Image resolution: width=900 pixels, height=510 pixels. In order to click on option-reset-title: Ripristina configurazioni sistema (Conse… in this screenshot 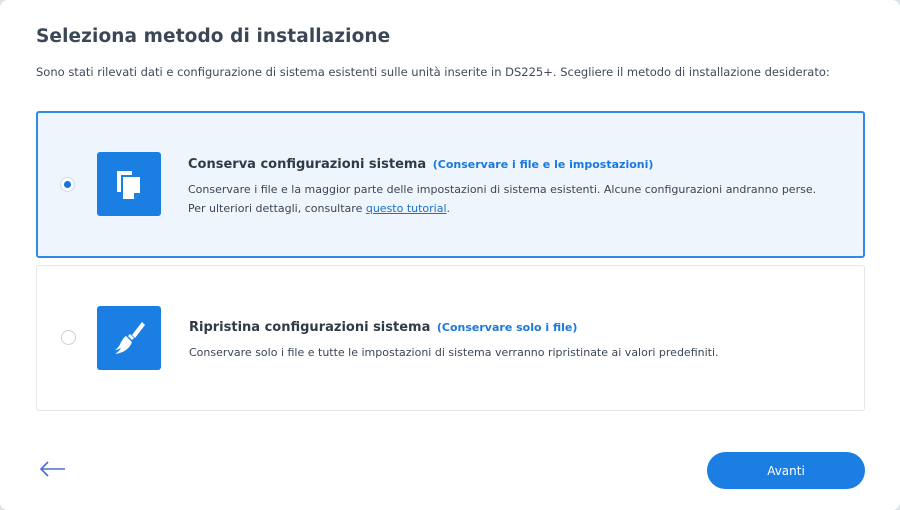, I will do `click(383, 327)`.